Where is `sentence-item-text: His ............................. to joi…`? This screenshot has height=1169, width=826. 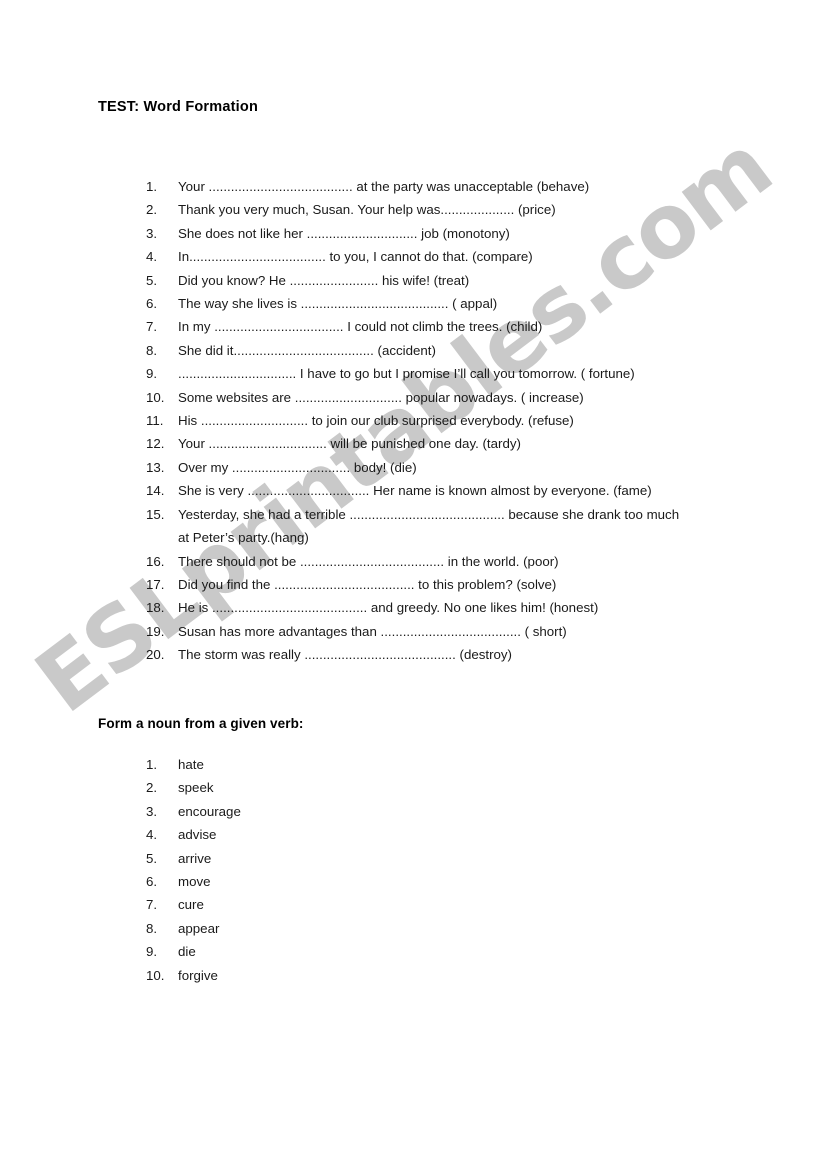
sentence-item-text: His ............................. to joi… is located at coordinates (376, 421).